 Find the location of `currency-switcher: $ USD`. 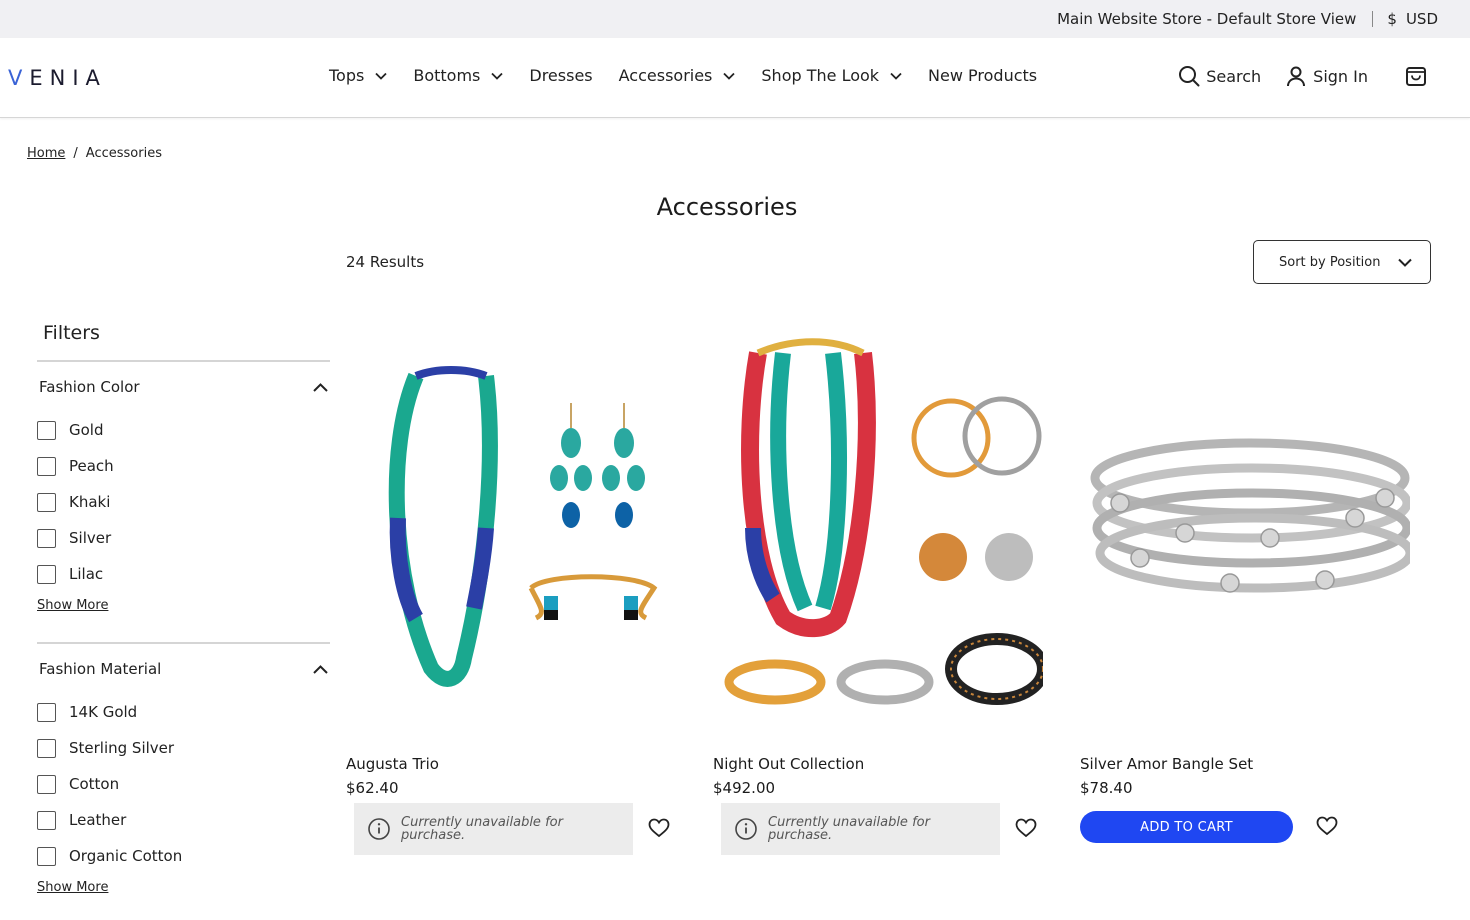

currency-switcher: $ USD is located at coordinates (1412, 19).